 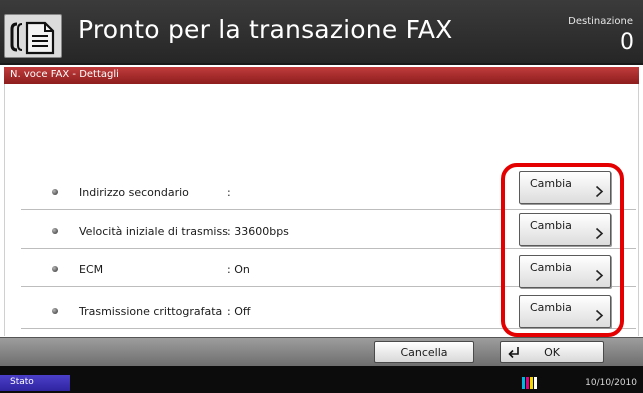 I want to click on destination-count: 0, so click(x=627, y=42).